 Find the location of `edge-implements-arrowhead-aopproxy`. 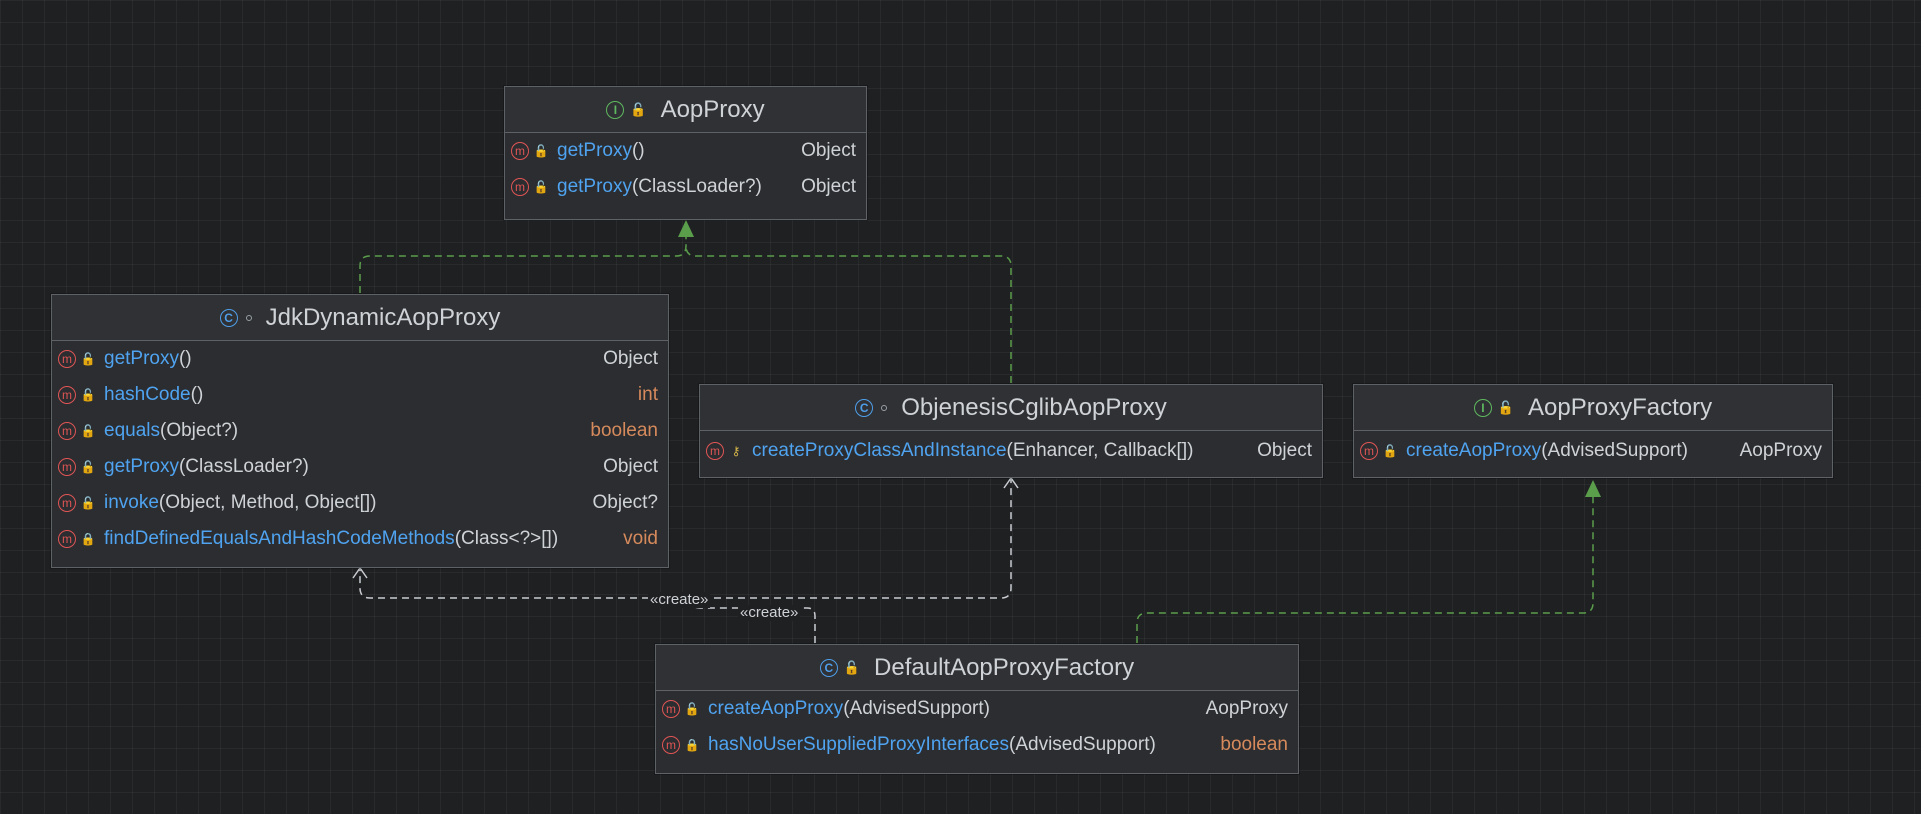

edge-implements-arrowhead-aopproxy is located at coordinates (686, 228).